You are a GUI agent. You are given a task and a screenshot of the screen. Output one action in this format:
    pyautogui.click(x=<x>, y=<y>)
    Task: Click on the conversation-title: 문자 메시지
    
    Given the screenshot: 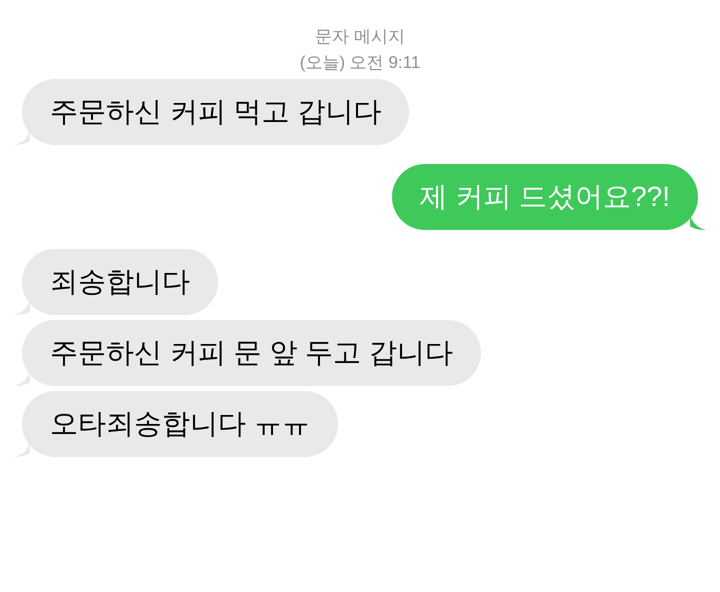 What is the action you would take?
    pyautogui.click(x=360, y=37)
    